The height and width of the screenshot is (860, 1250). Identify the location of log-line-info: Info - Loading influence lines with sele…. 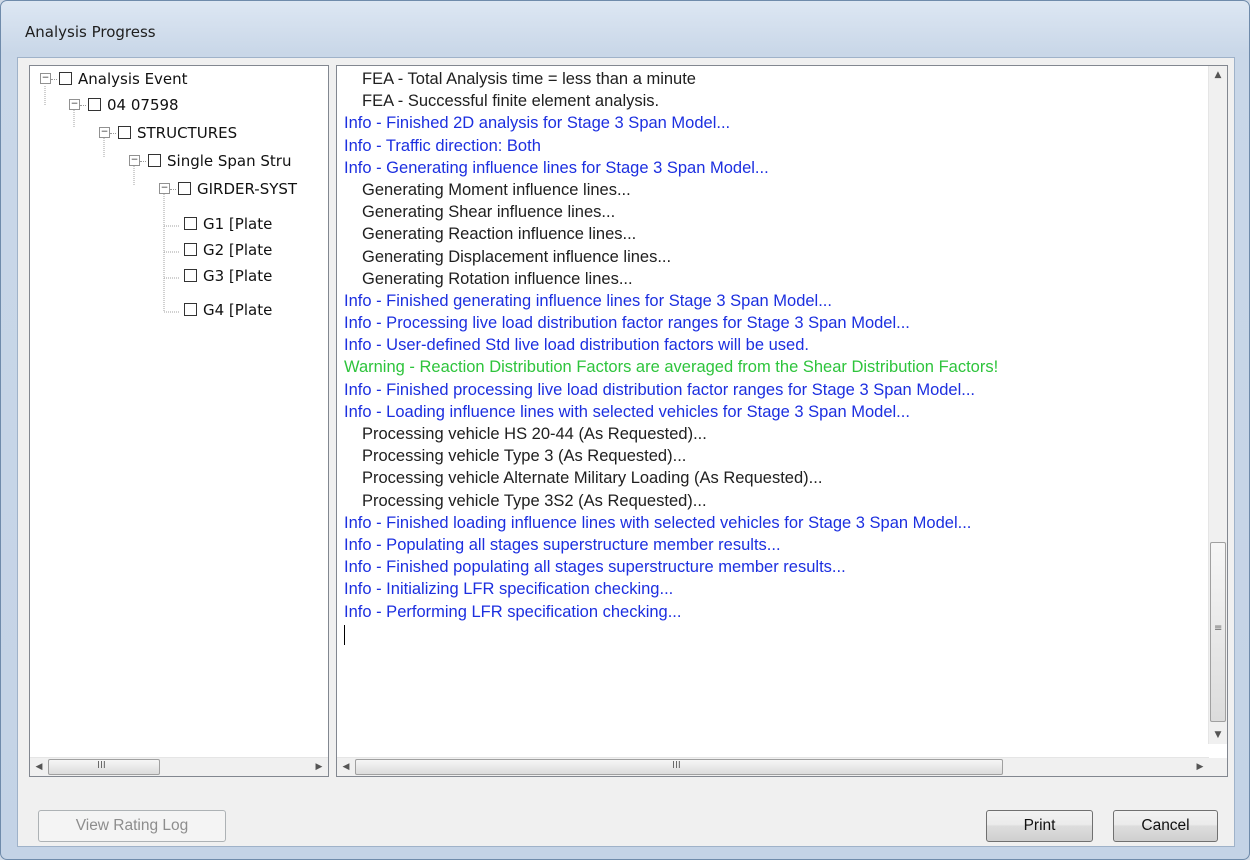
(627, 411).